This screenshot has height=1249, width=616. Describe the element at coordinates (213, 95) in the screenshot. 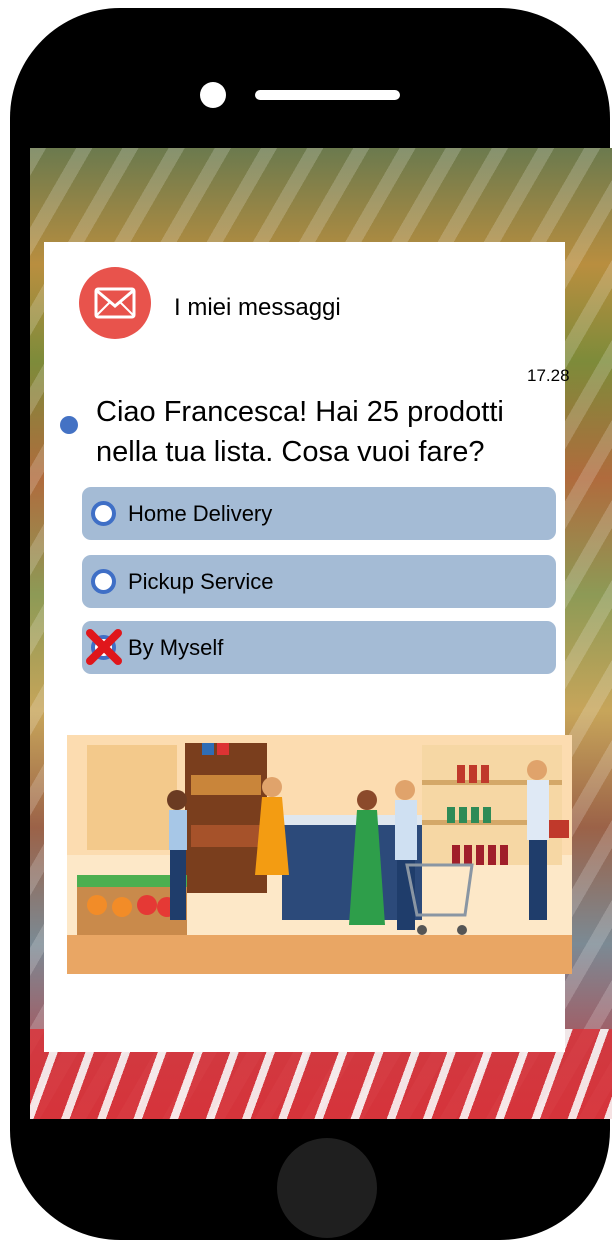

I see `camera-icon` at that location.